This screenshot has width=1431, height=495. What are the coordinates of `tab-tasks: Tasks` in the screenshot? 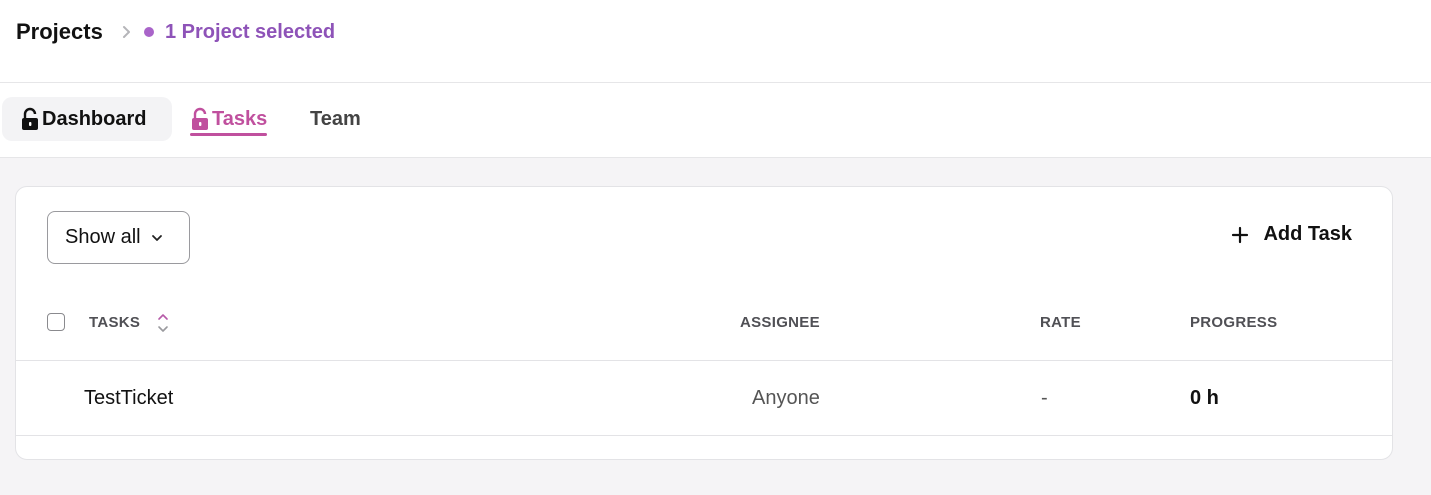 It's located at (229, 119).